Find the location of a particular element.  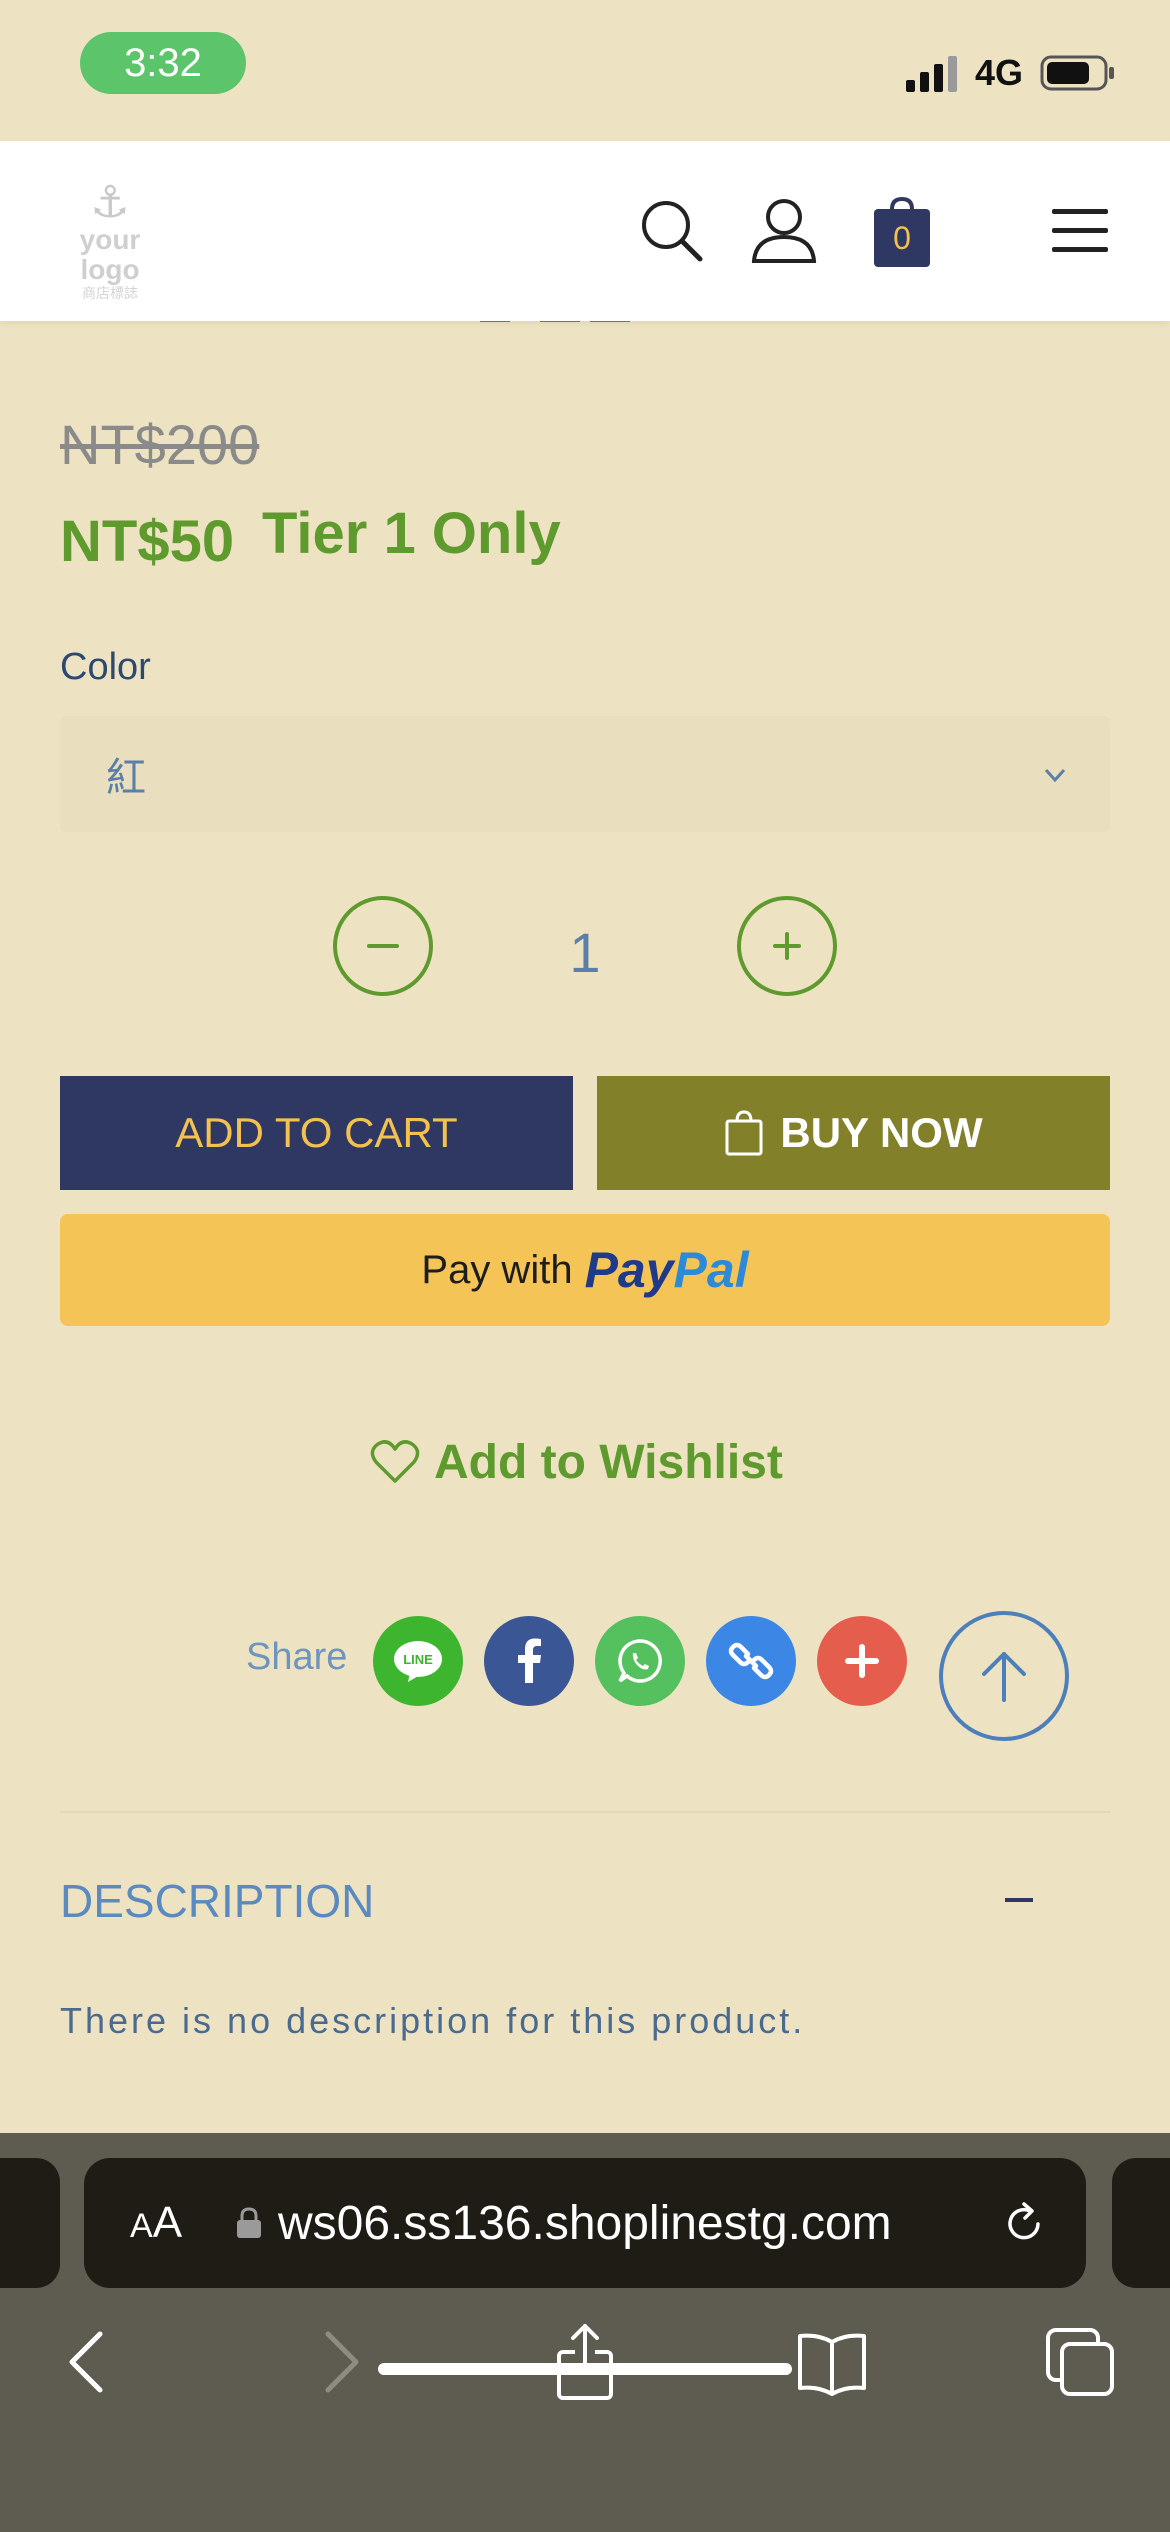

back-arrow-icon is located at coordinates (88, 2362).